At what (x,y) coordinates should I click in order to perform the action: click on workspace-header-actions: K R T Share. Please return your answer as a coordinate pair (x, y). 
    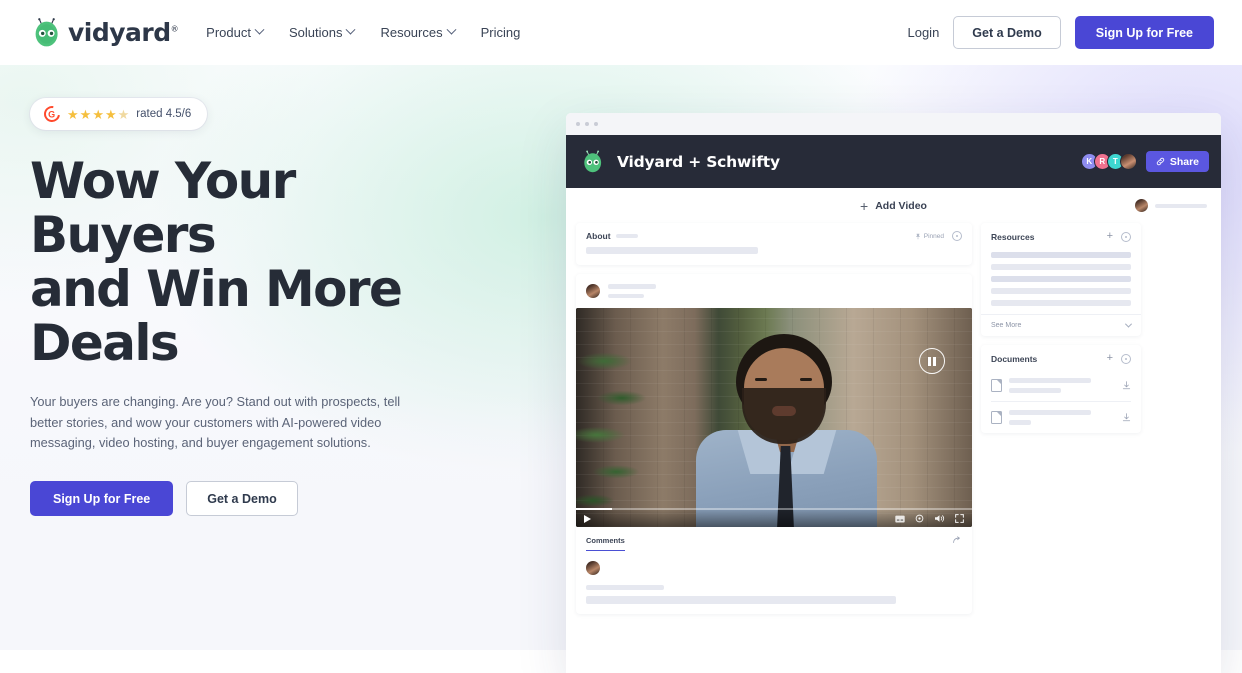
    Looking at the image, I should click on (1144, 161).